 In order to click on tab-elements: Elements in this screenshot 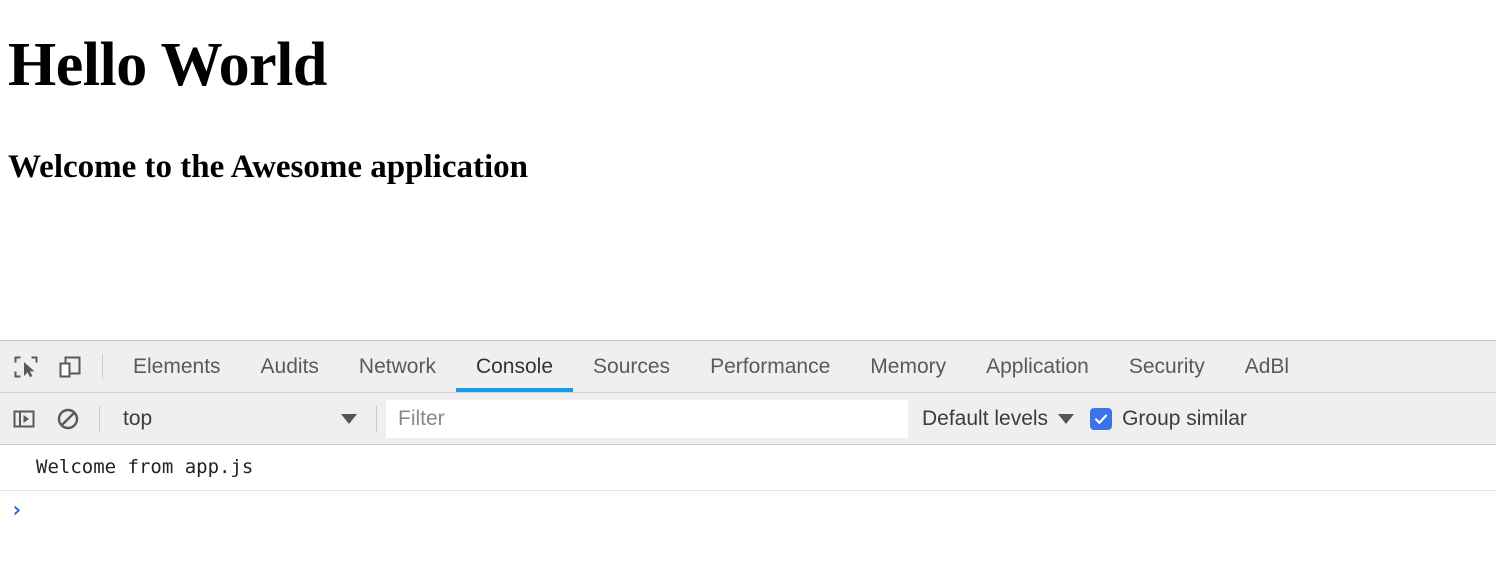, I will do `click(177, 366)`.